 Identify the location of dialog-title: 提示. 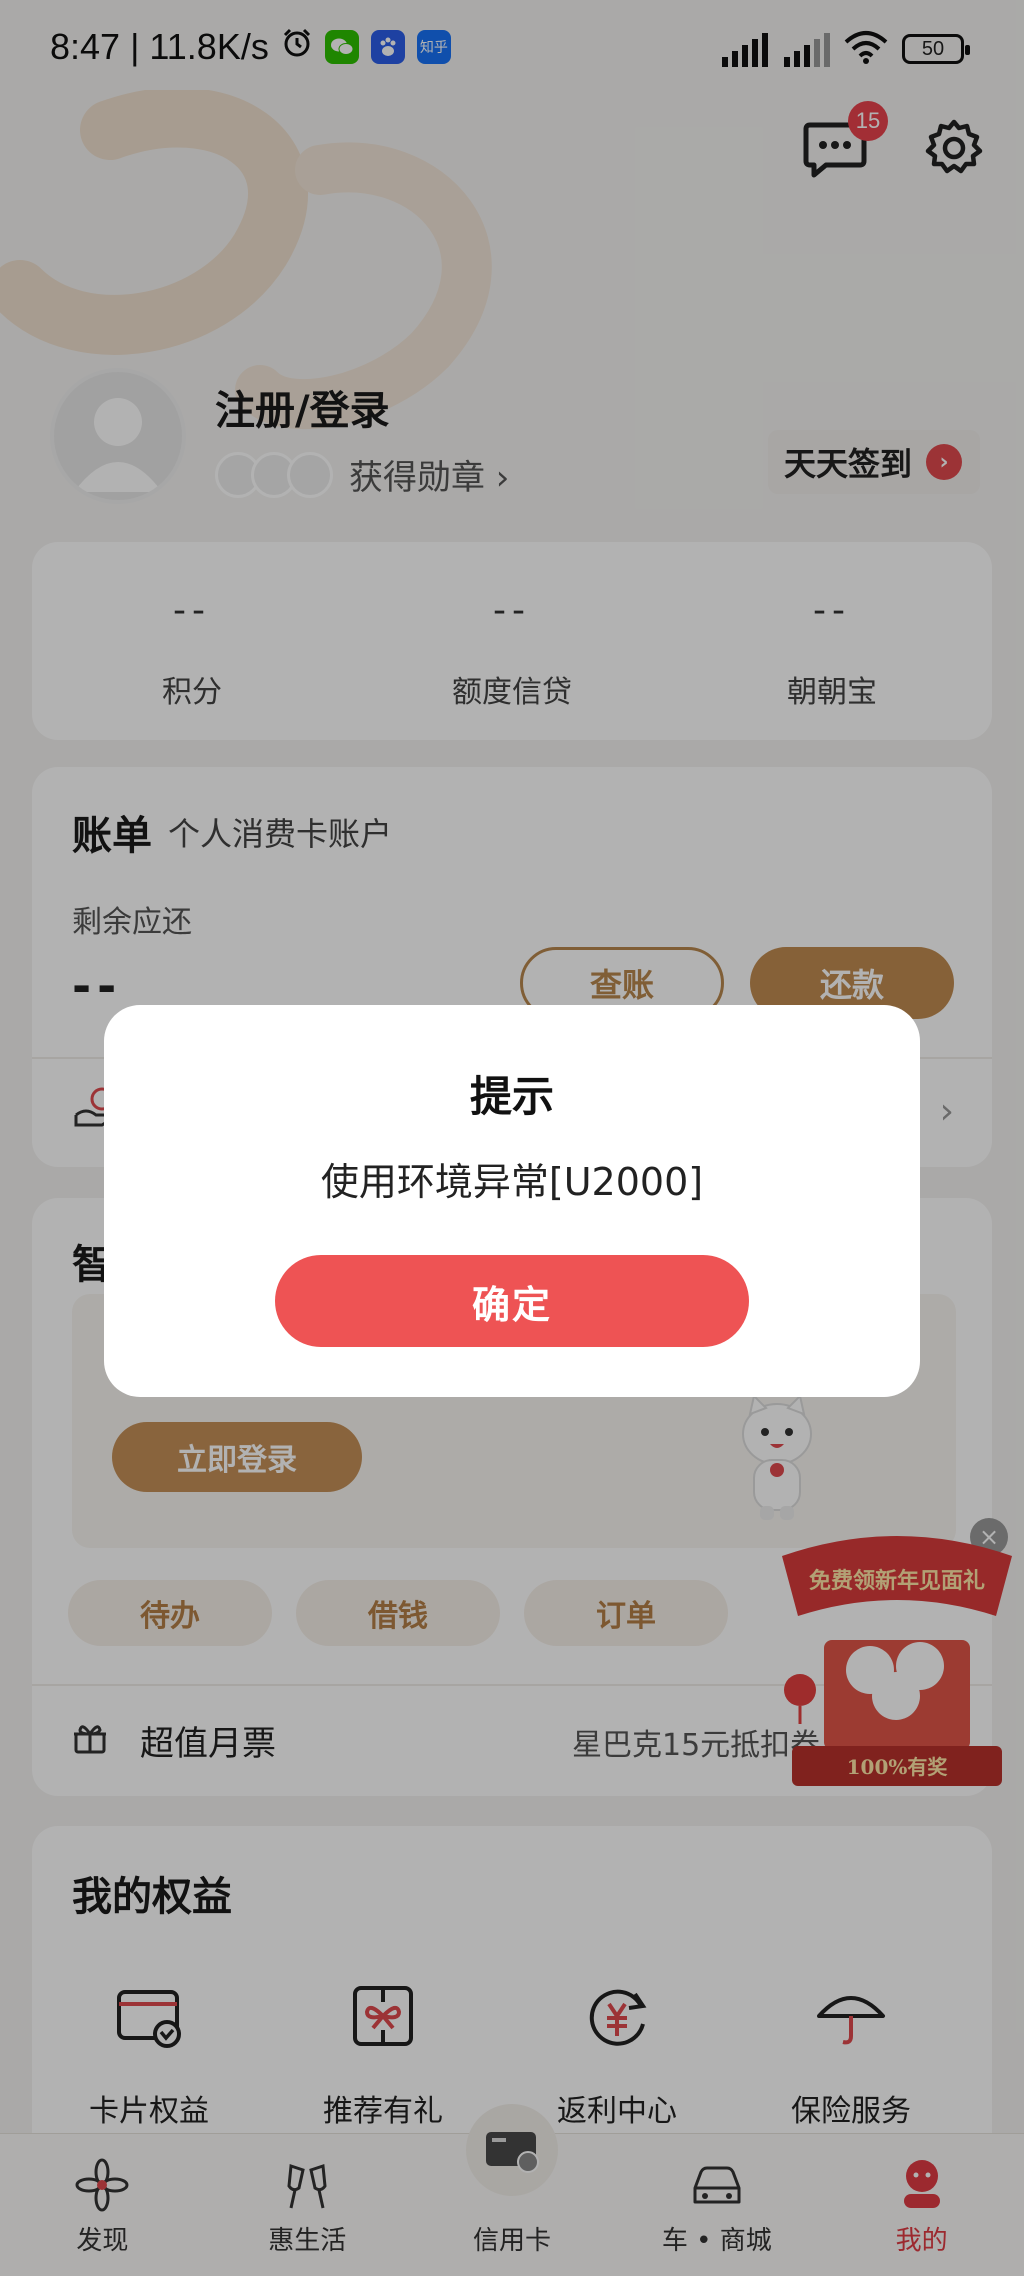
(511, 1096).